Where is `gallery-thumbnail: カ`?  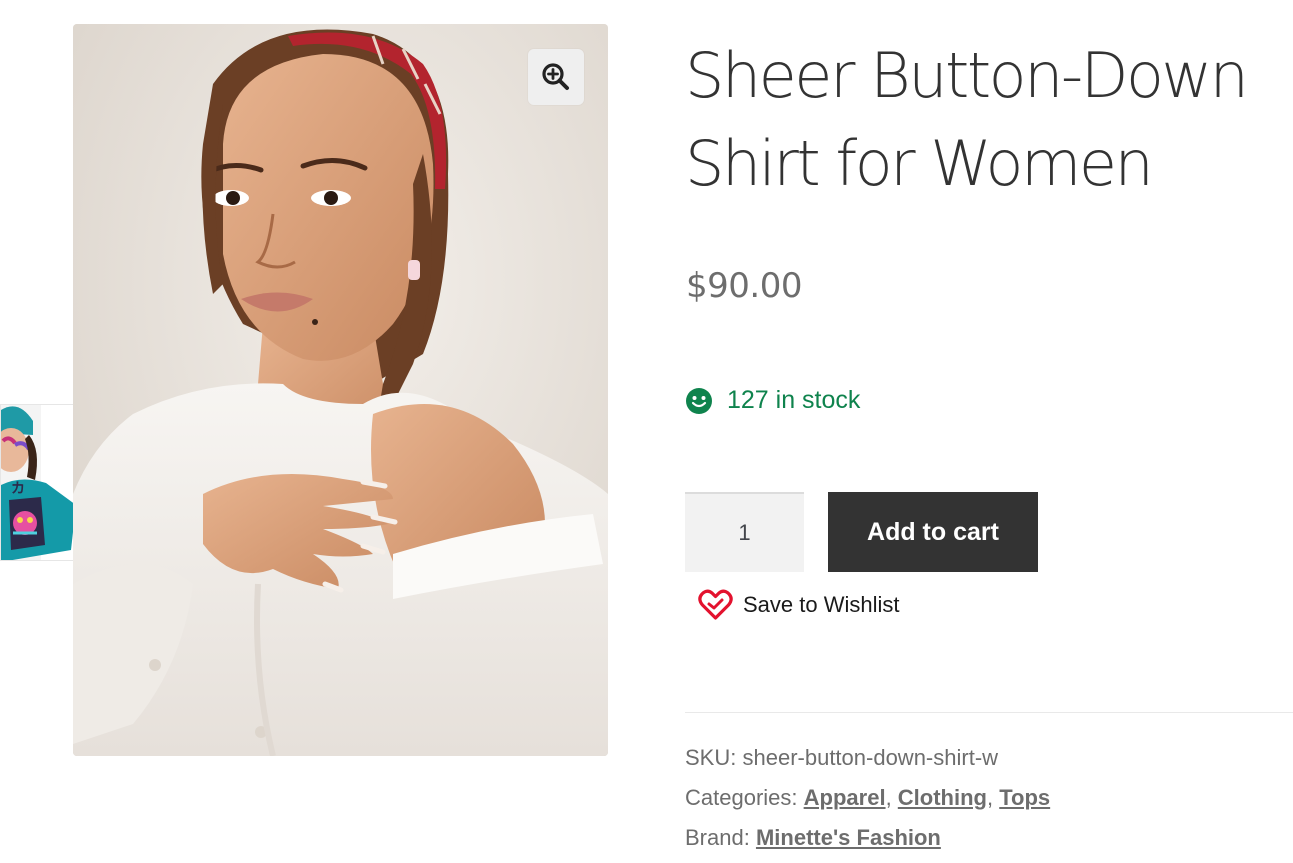 gallery-thumbnail: カ is located at coordinates (39, 482).